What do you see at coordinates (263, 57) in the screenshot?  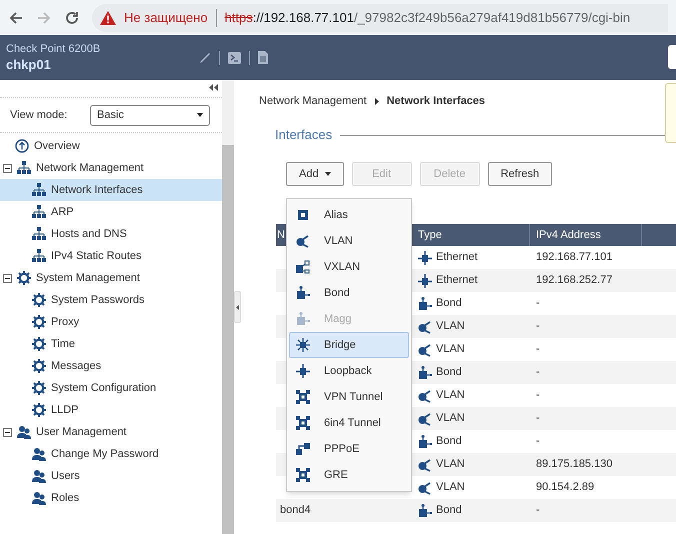 I see `document-icon` at bounding box center [263, 57].